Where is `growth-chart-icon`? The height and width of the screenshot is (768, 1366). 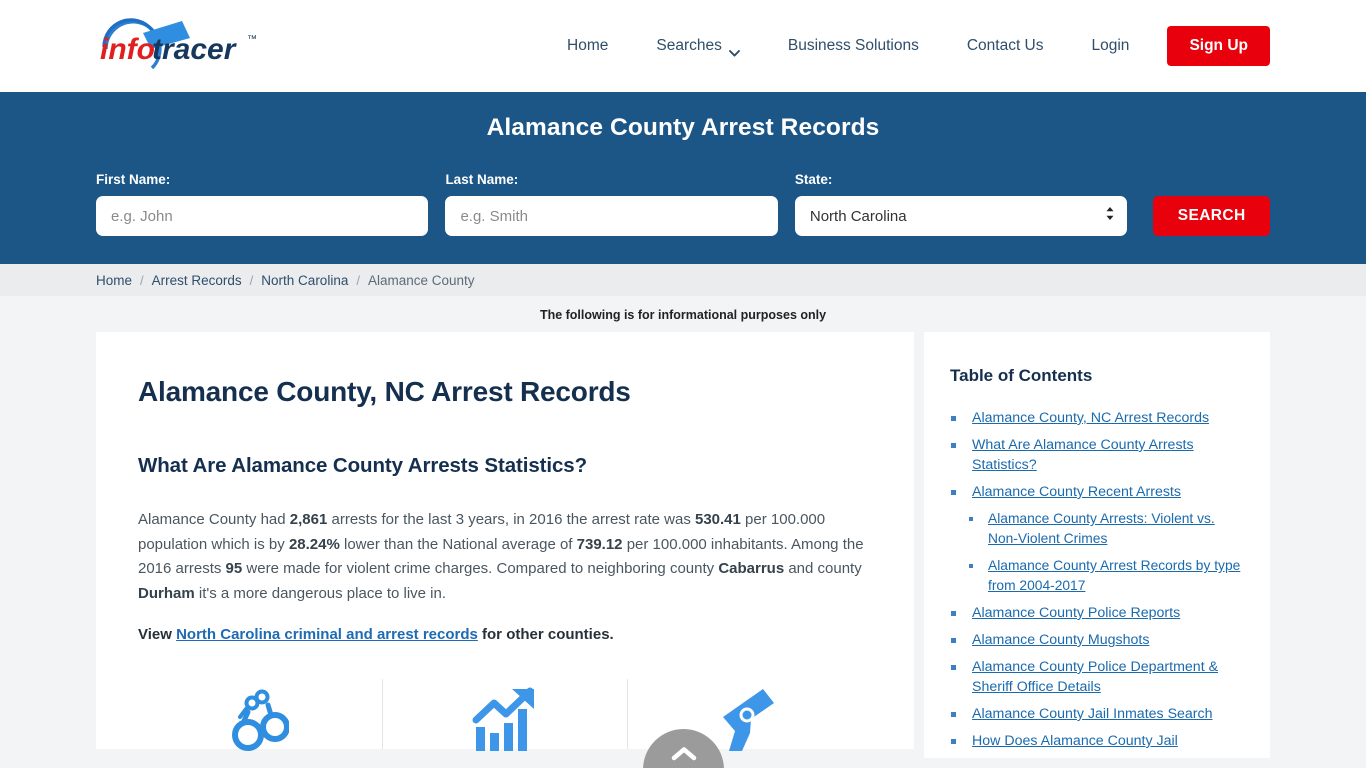 growth-chart-icon is located at coordinates (505, 721).